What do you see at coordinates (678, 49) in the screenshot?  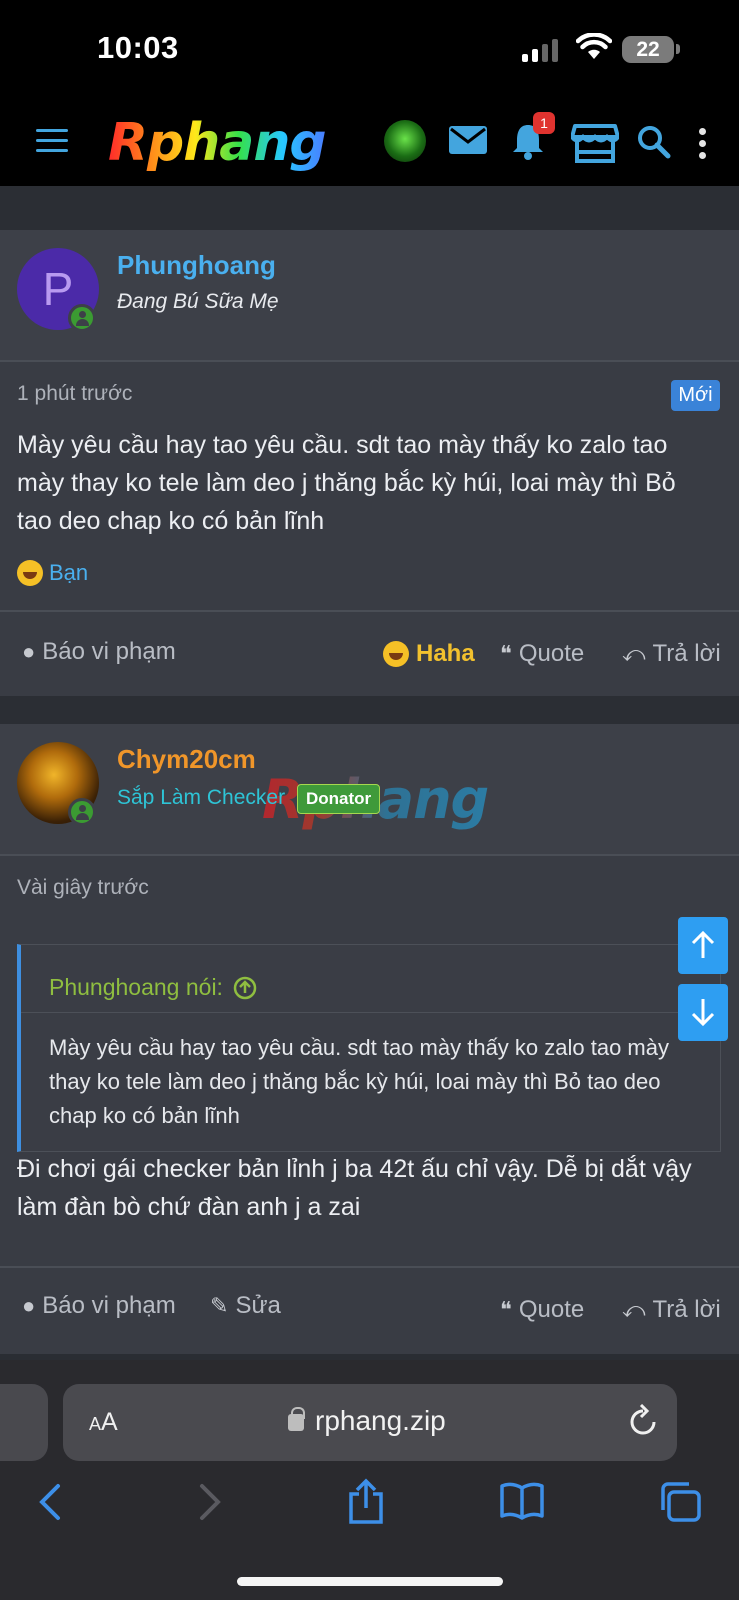 I see `battery-tip` at bounding box center [678, 49].